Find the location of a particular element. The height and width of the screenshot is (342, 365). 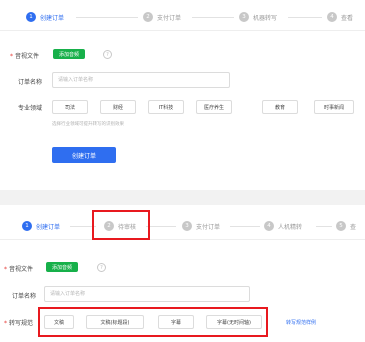

step-label: 机器转写 is located at coordinates (265, 18).